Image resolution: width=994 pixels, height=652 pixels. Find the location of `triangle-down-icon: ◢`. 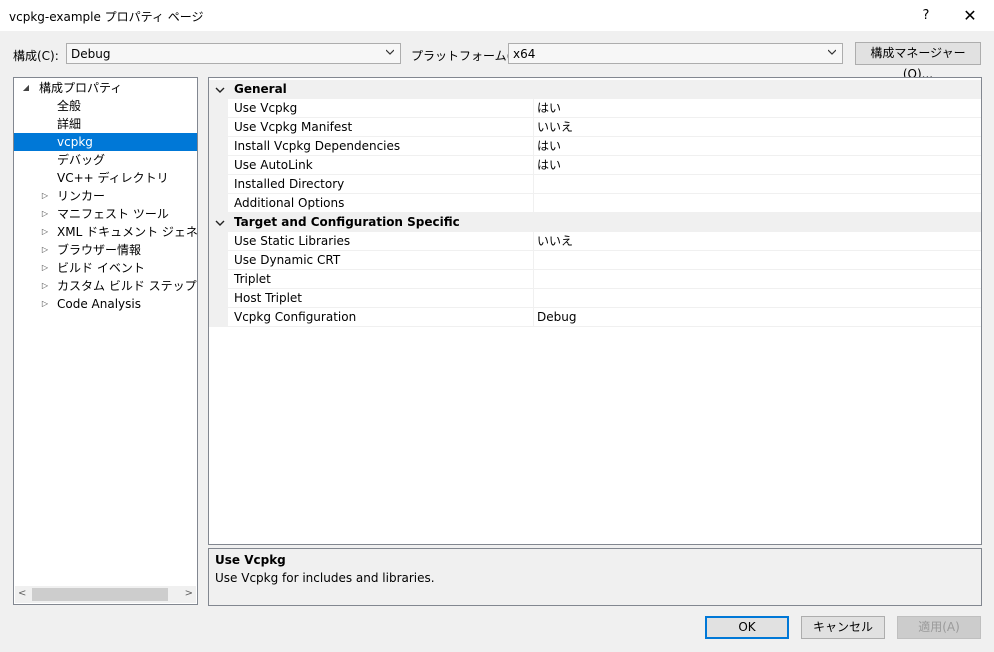

triangle-down-icon: ◢ is located at coordinates (26, 88).